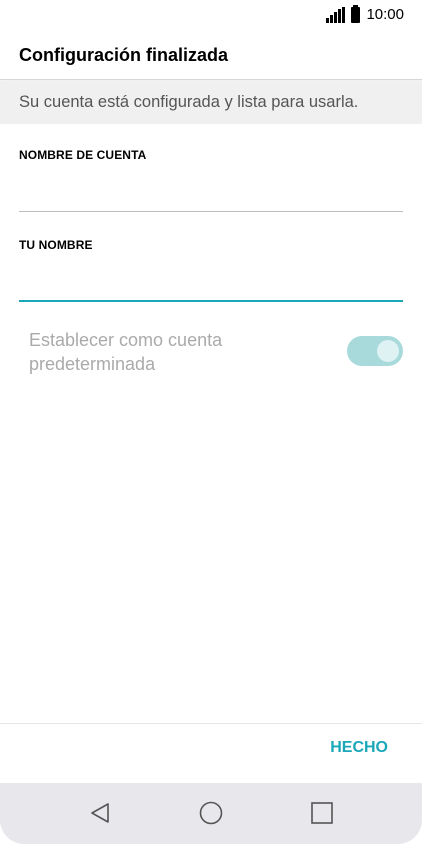  I want to click on account-name-label: NOMBRE DE CUENTA, so click(83, 155).